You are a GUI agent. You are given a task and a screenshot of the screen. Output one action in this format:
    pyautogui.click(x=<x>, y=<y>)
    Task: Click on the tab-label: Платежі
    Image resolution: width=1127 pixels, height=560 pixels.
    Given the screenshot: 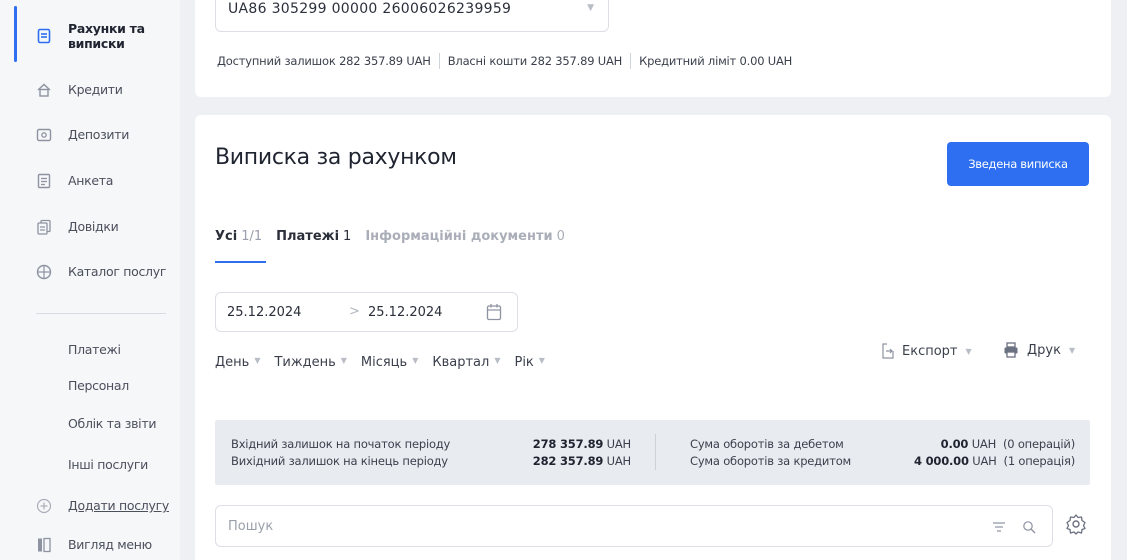 What is the action you would take?
    pyautogui.click(x=308, y=236)
    